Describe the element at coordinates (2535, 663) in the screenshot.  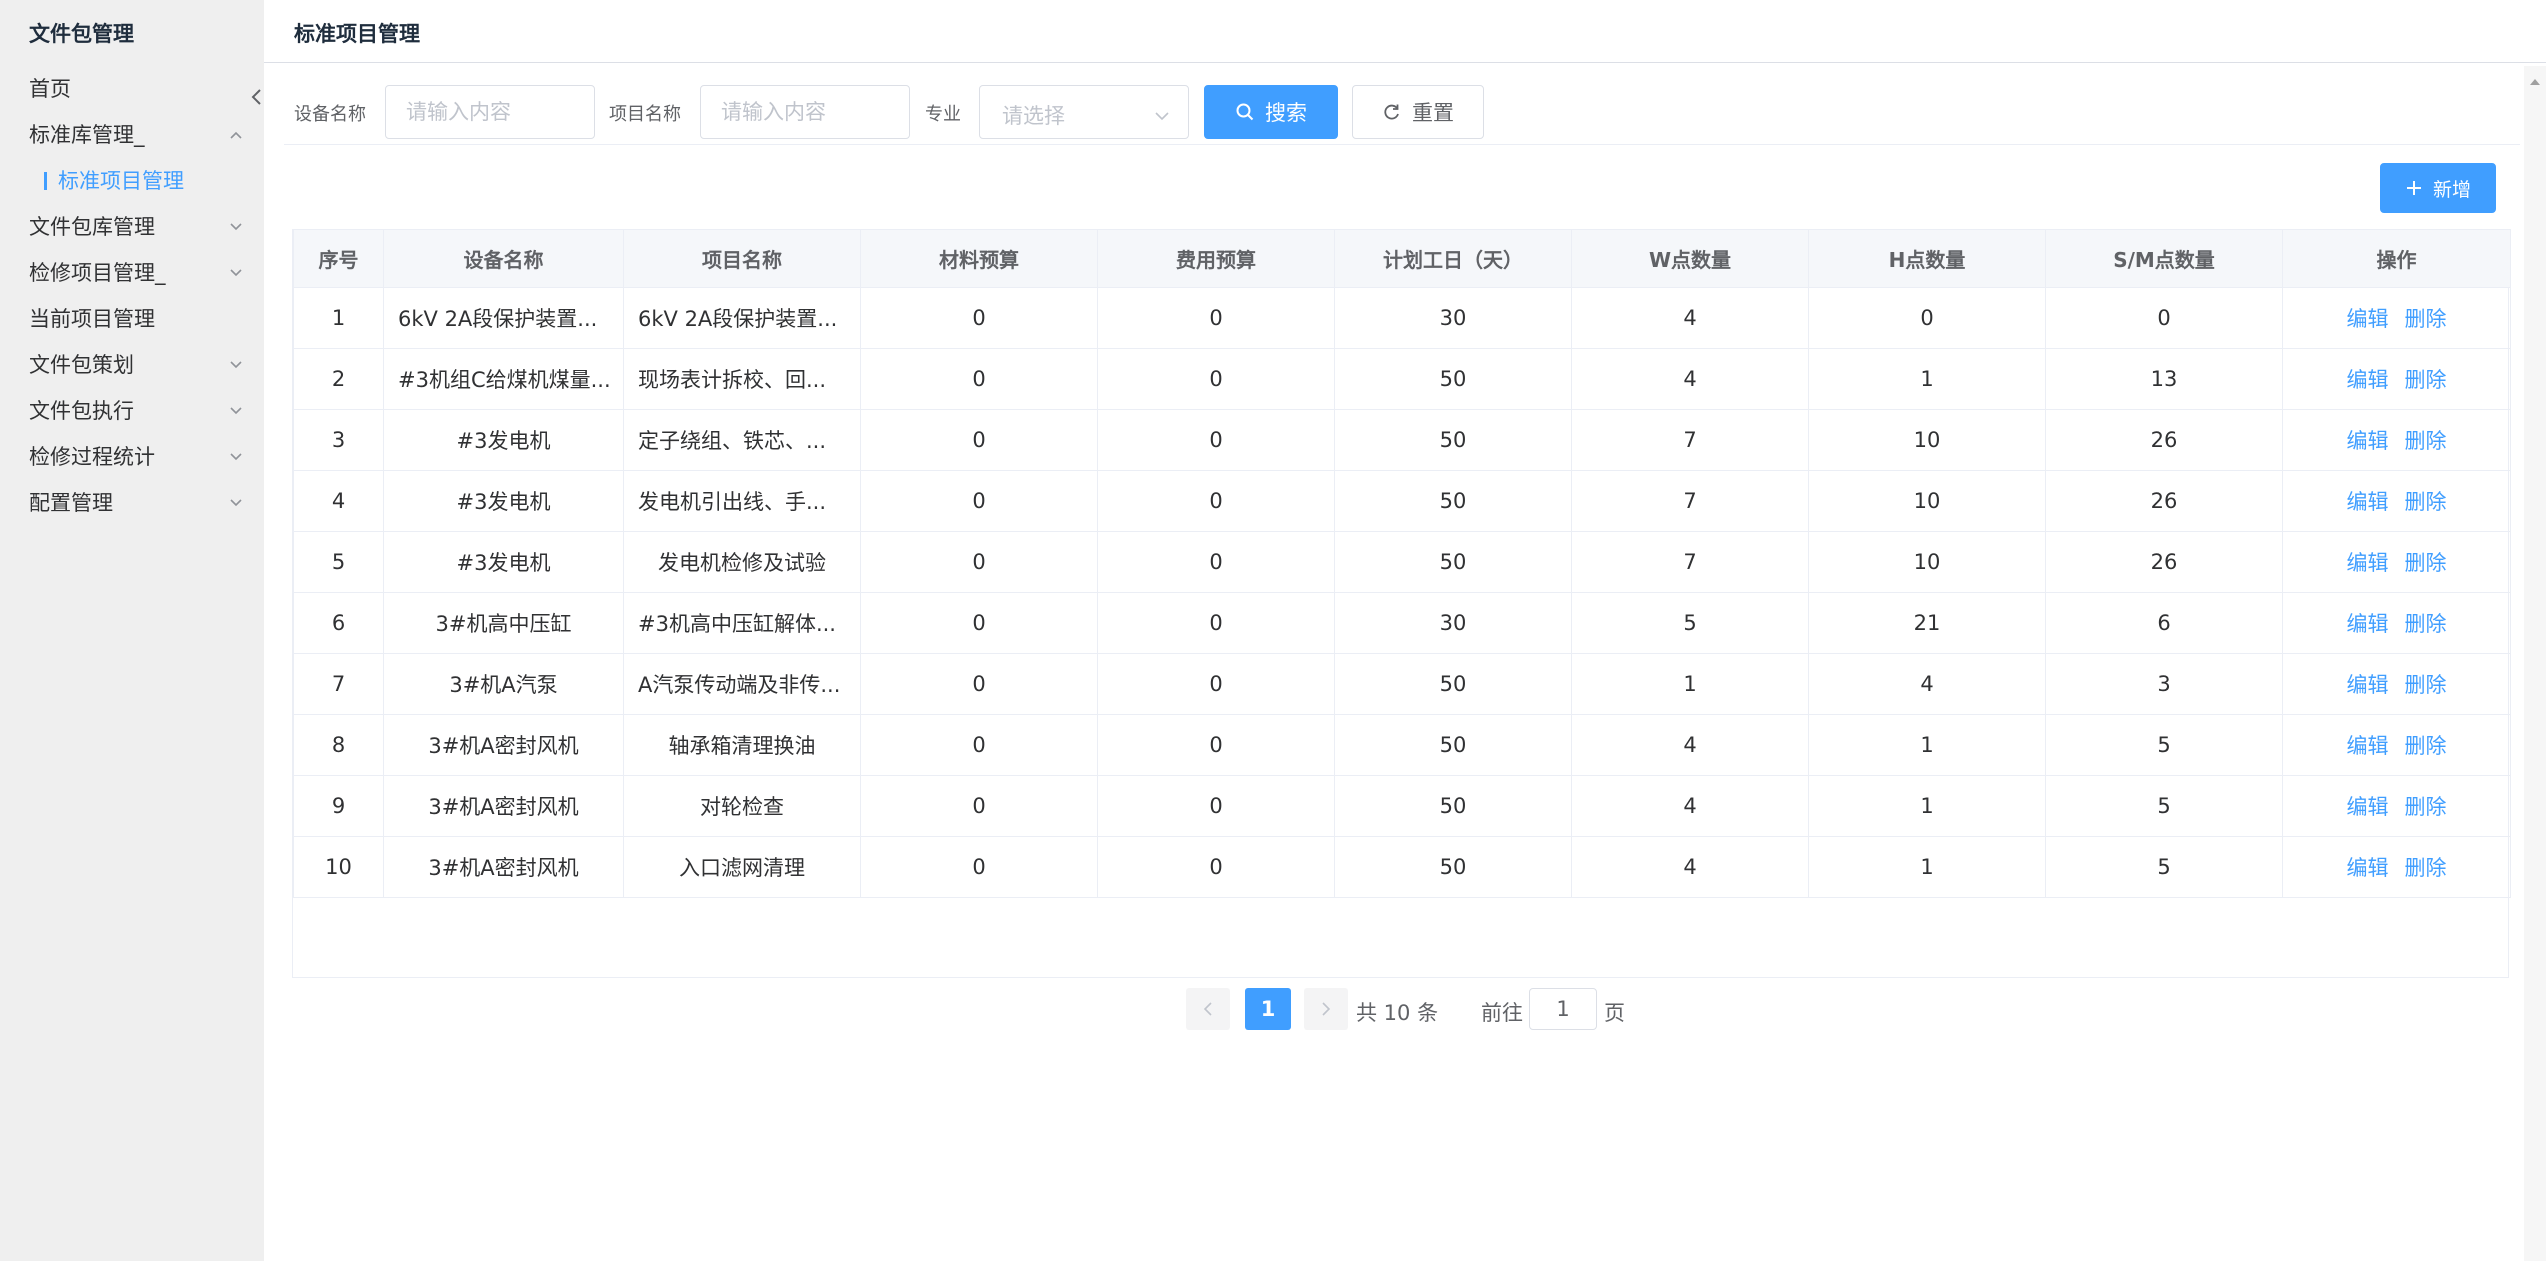
I see `vertical-scrollbar` at that location.